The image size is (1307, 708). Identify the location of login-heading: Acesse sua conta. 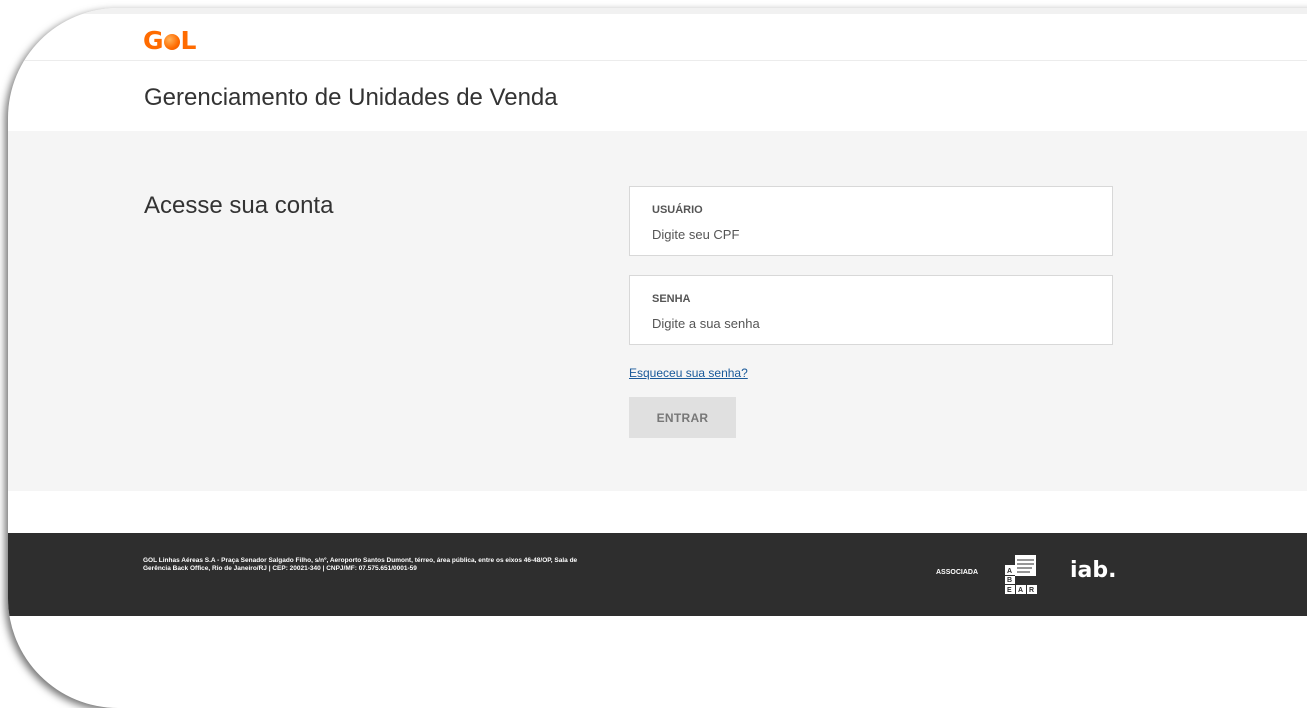
(239, 205).